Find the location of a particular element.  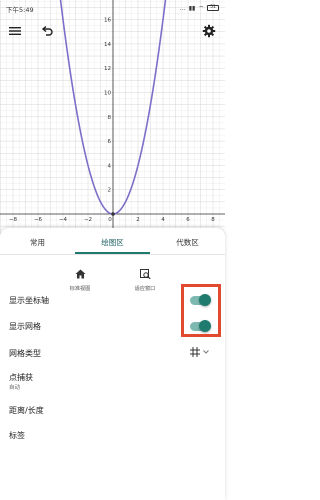

y-tick-label: 14 is located at coordinates (107, 45).